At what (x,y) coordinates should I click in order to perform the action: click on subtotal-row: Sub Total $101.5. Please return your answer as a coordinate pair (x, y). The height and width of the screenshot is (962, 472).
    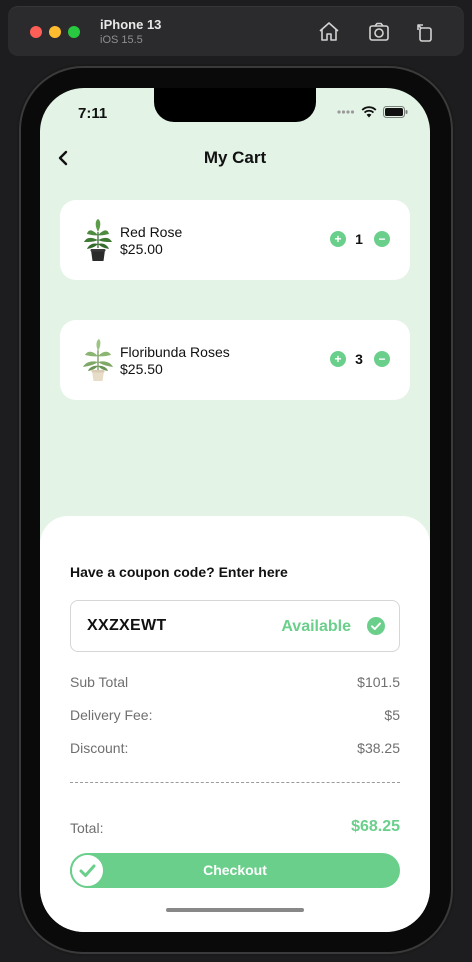
    Looking at the image, I should click on (235, 682).